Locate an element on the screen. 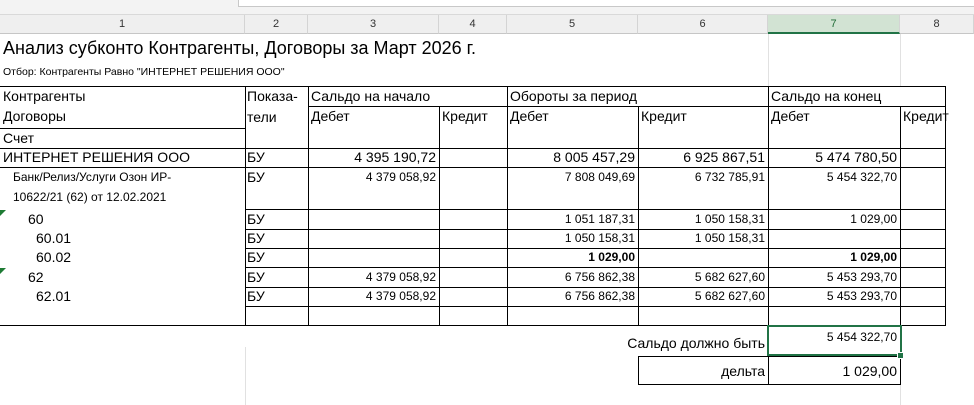  header-saldo-konec: Сальдо на конец is located at coordinates (826, 96).